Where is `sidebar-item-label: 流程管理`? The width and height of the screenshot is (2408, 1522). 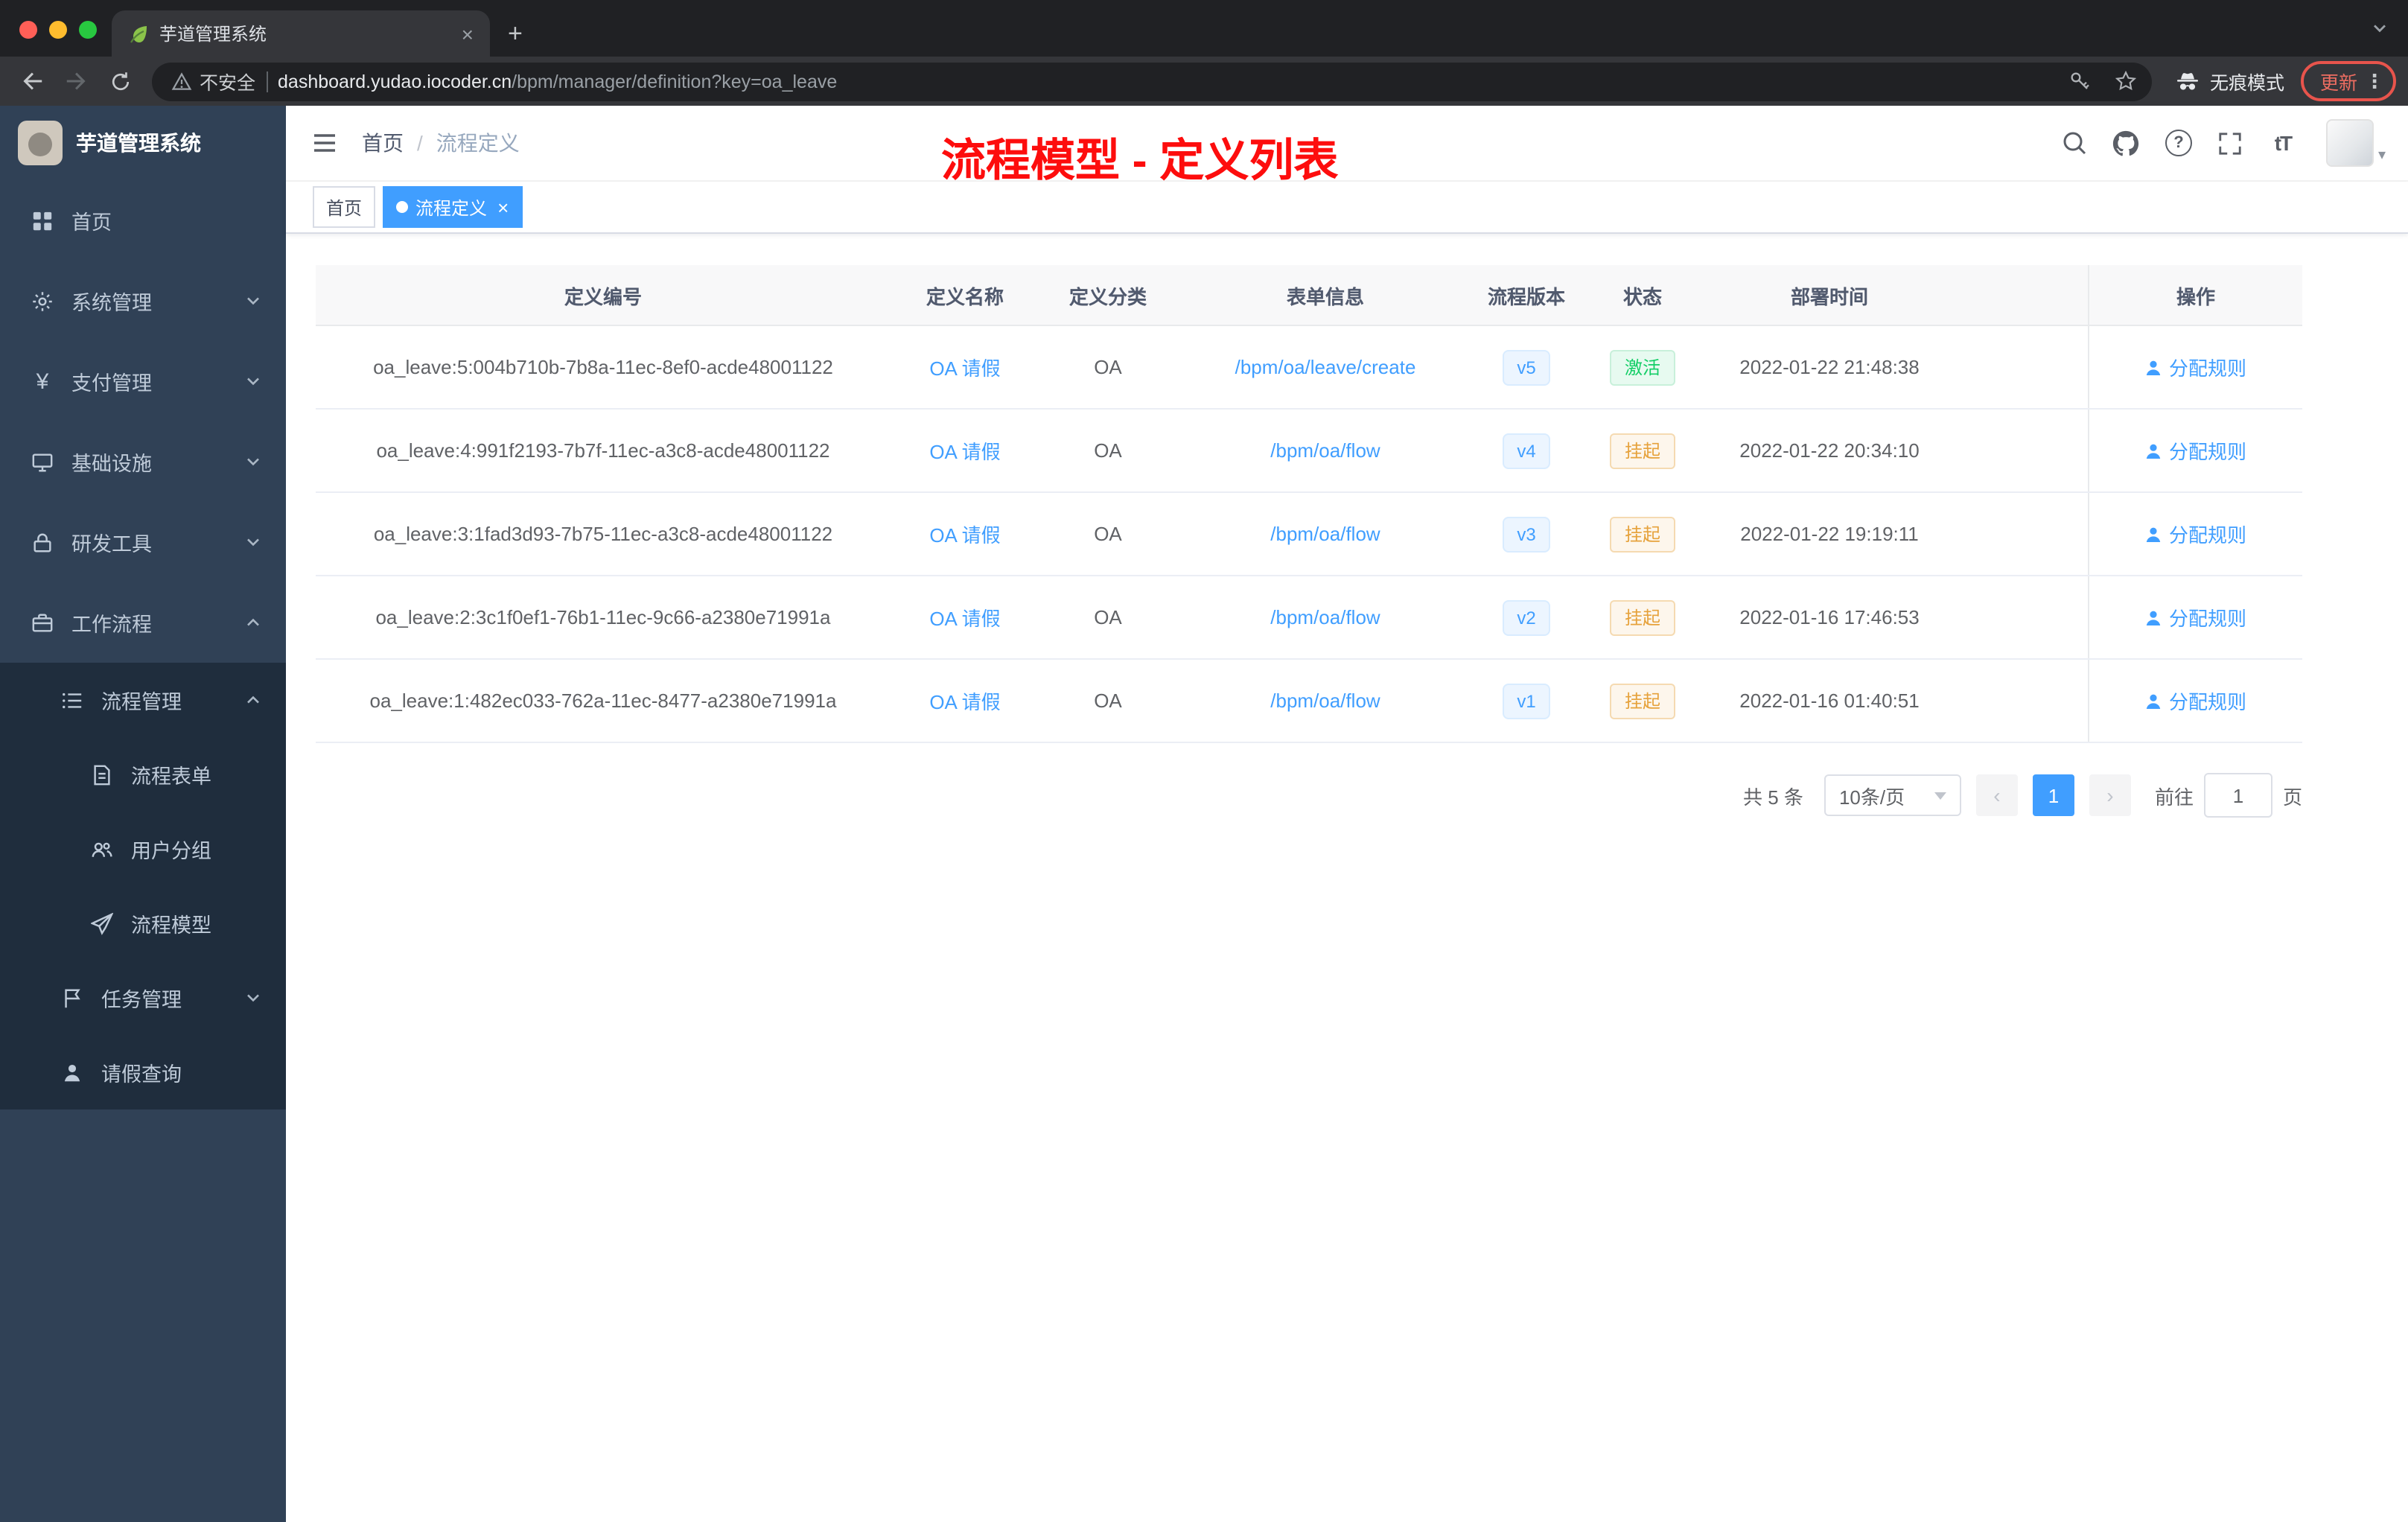
sidebar-item-label: 流程管理 is located at coordinates (141, 702).